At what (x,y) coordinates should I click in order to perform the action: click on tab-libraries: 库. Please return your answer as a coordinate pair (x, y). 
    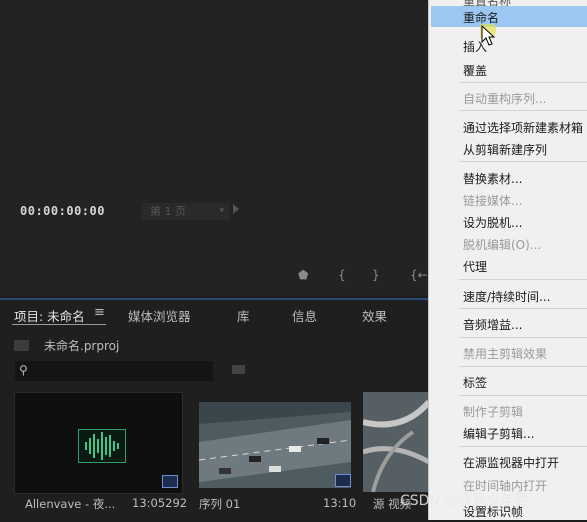
    Looking at the image, I should click on (243, 315).